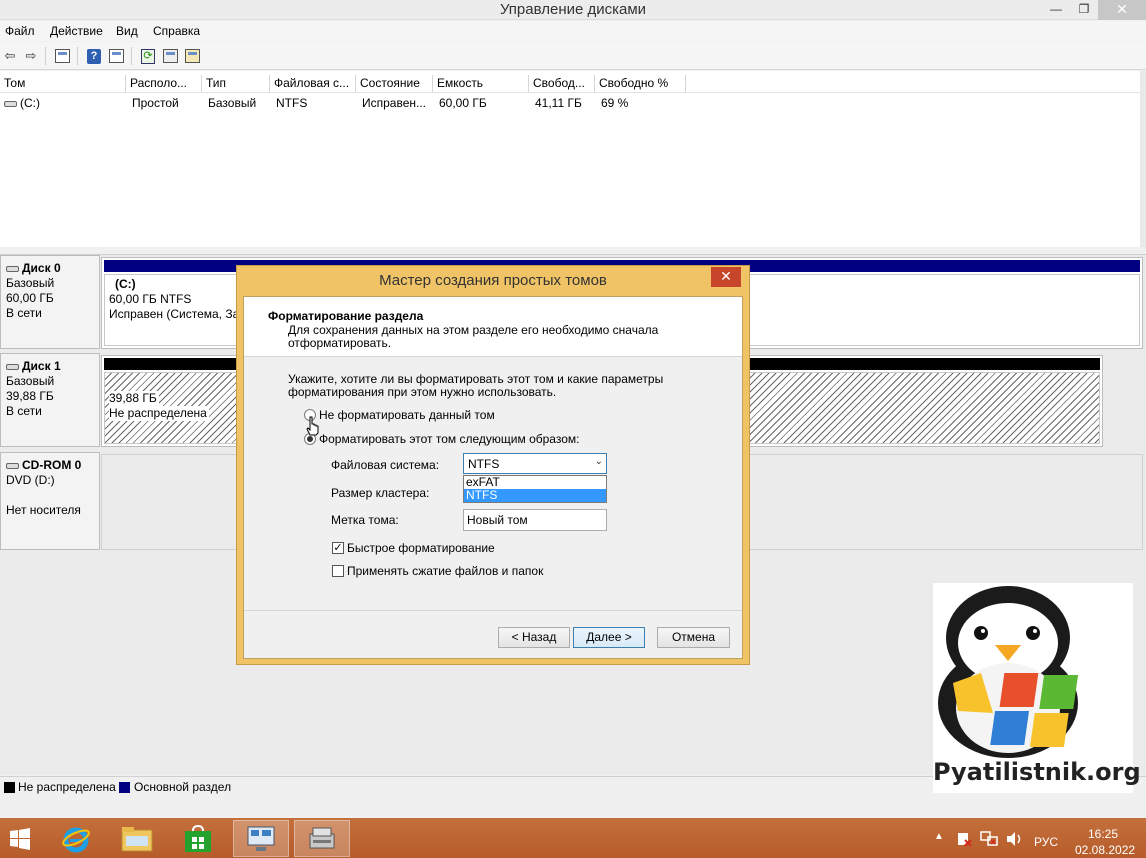 This screenshot has height=858, width=1146. I want to click on filesystem-option-ntfs: NTFS, so click(535, 495).